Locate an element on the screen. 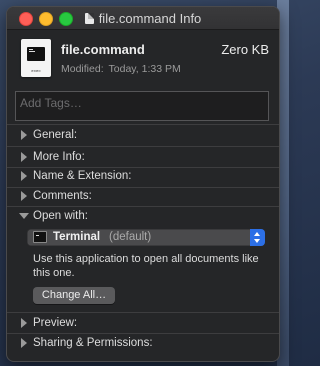 This screenshot has height=366, width=320. selected-app-name: Terminal is located at coordinates (77, 237).